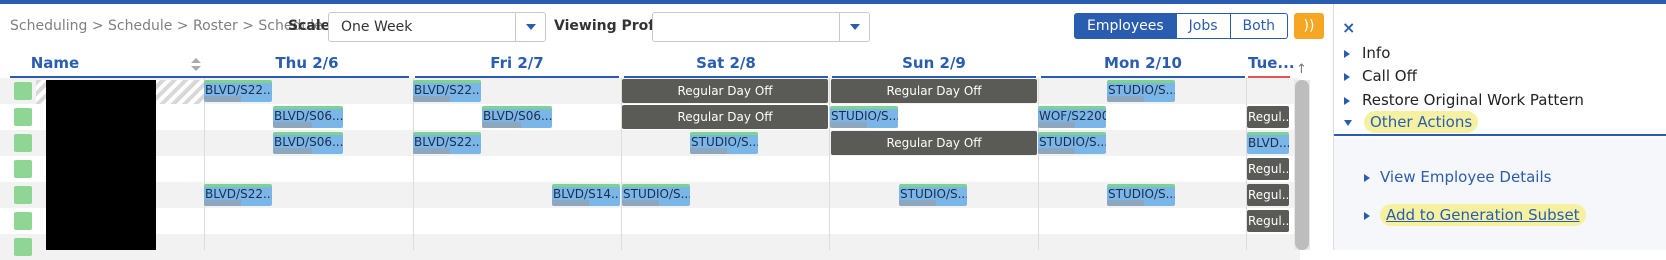 Image resolution: width=1666 pixels, height=260 pixels. Describe the element at coordinates (437, 27) in the screenshot. I see `scale-select: One Week` at that location.